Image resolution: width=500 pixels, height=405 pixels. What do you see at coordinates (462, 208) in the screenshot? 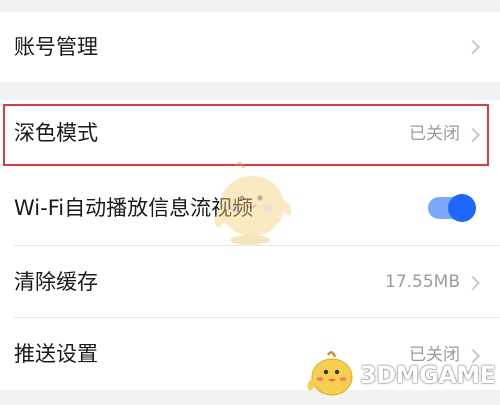
I see `toggle-knob` at bounding box center [462, 208].